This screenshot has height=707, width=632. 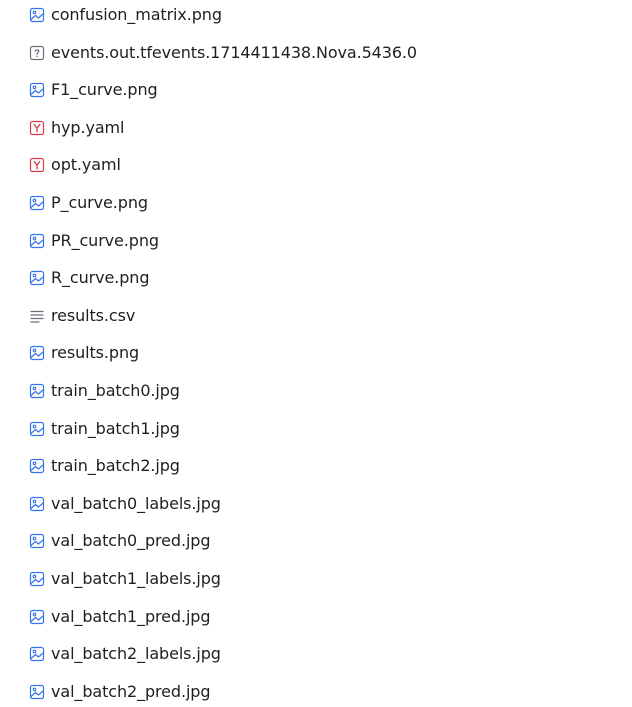 What do you see at coordinates (300, 165) in the screenshot?
I see `file-row: opt.yaml` at bounding box center [300, 165].